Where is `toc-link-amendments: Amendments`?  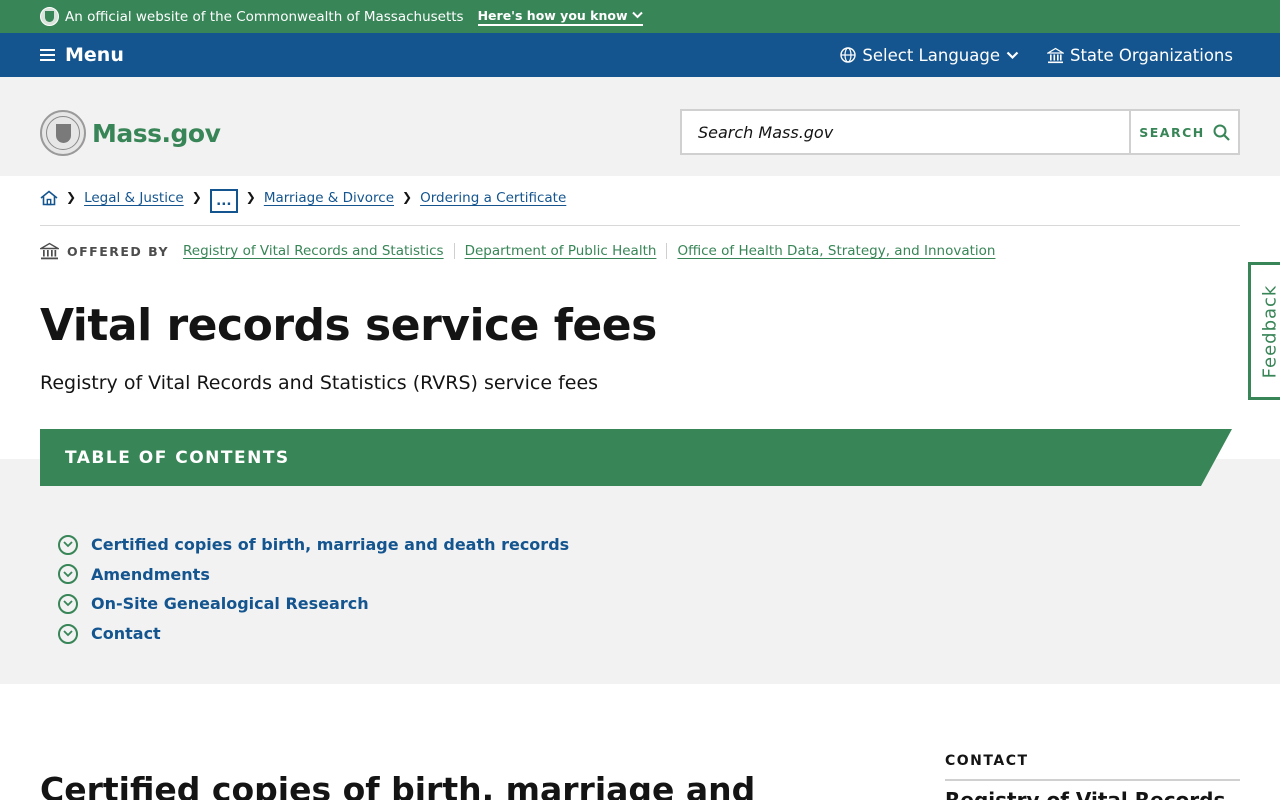 toc-link-amendments: Amendments is located at coordinates (150, 574).